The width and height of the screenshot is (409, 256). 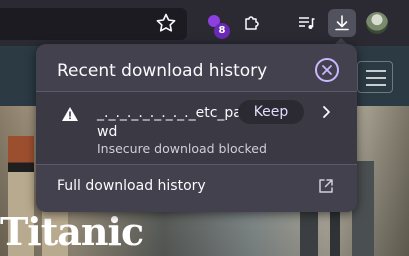 I want to click on media-icon, so click(x=306, y=23).